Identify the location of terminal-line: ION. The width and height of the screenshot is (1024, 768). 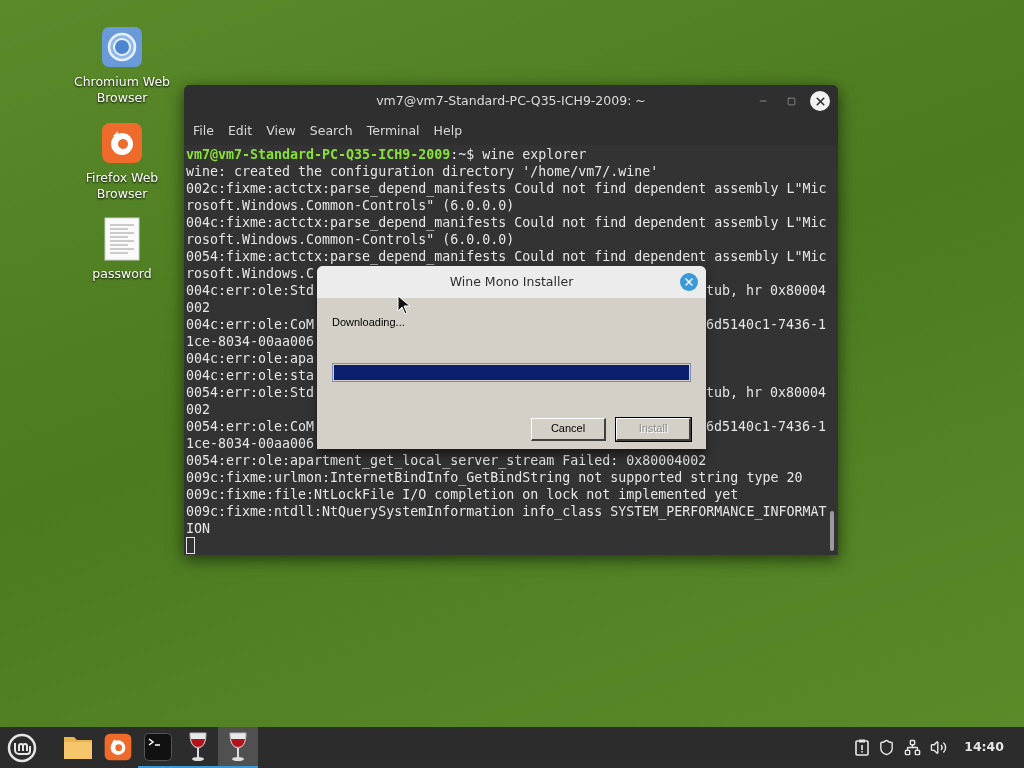
(198, 528).